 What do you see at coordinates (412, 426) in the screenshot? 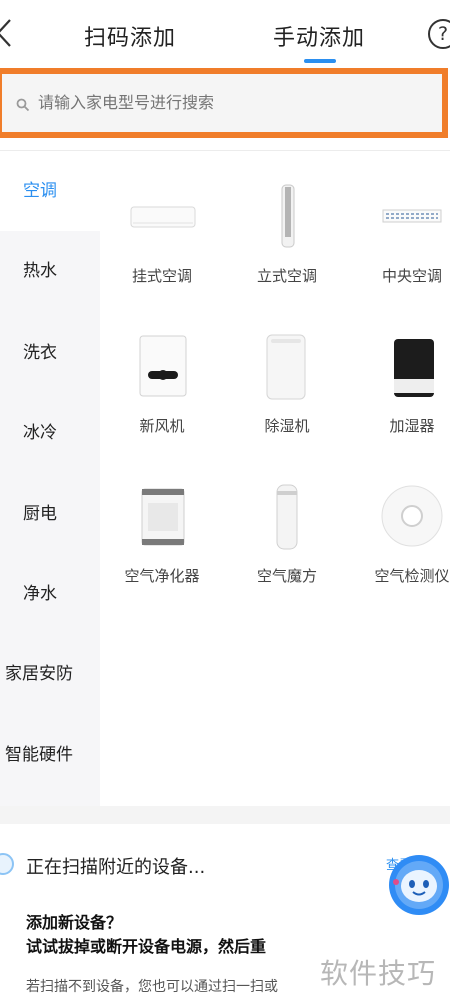
I see `device-label: 加湿器` at bounding box center [412, 426].